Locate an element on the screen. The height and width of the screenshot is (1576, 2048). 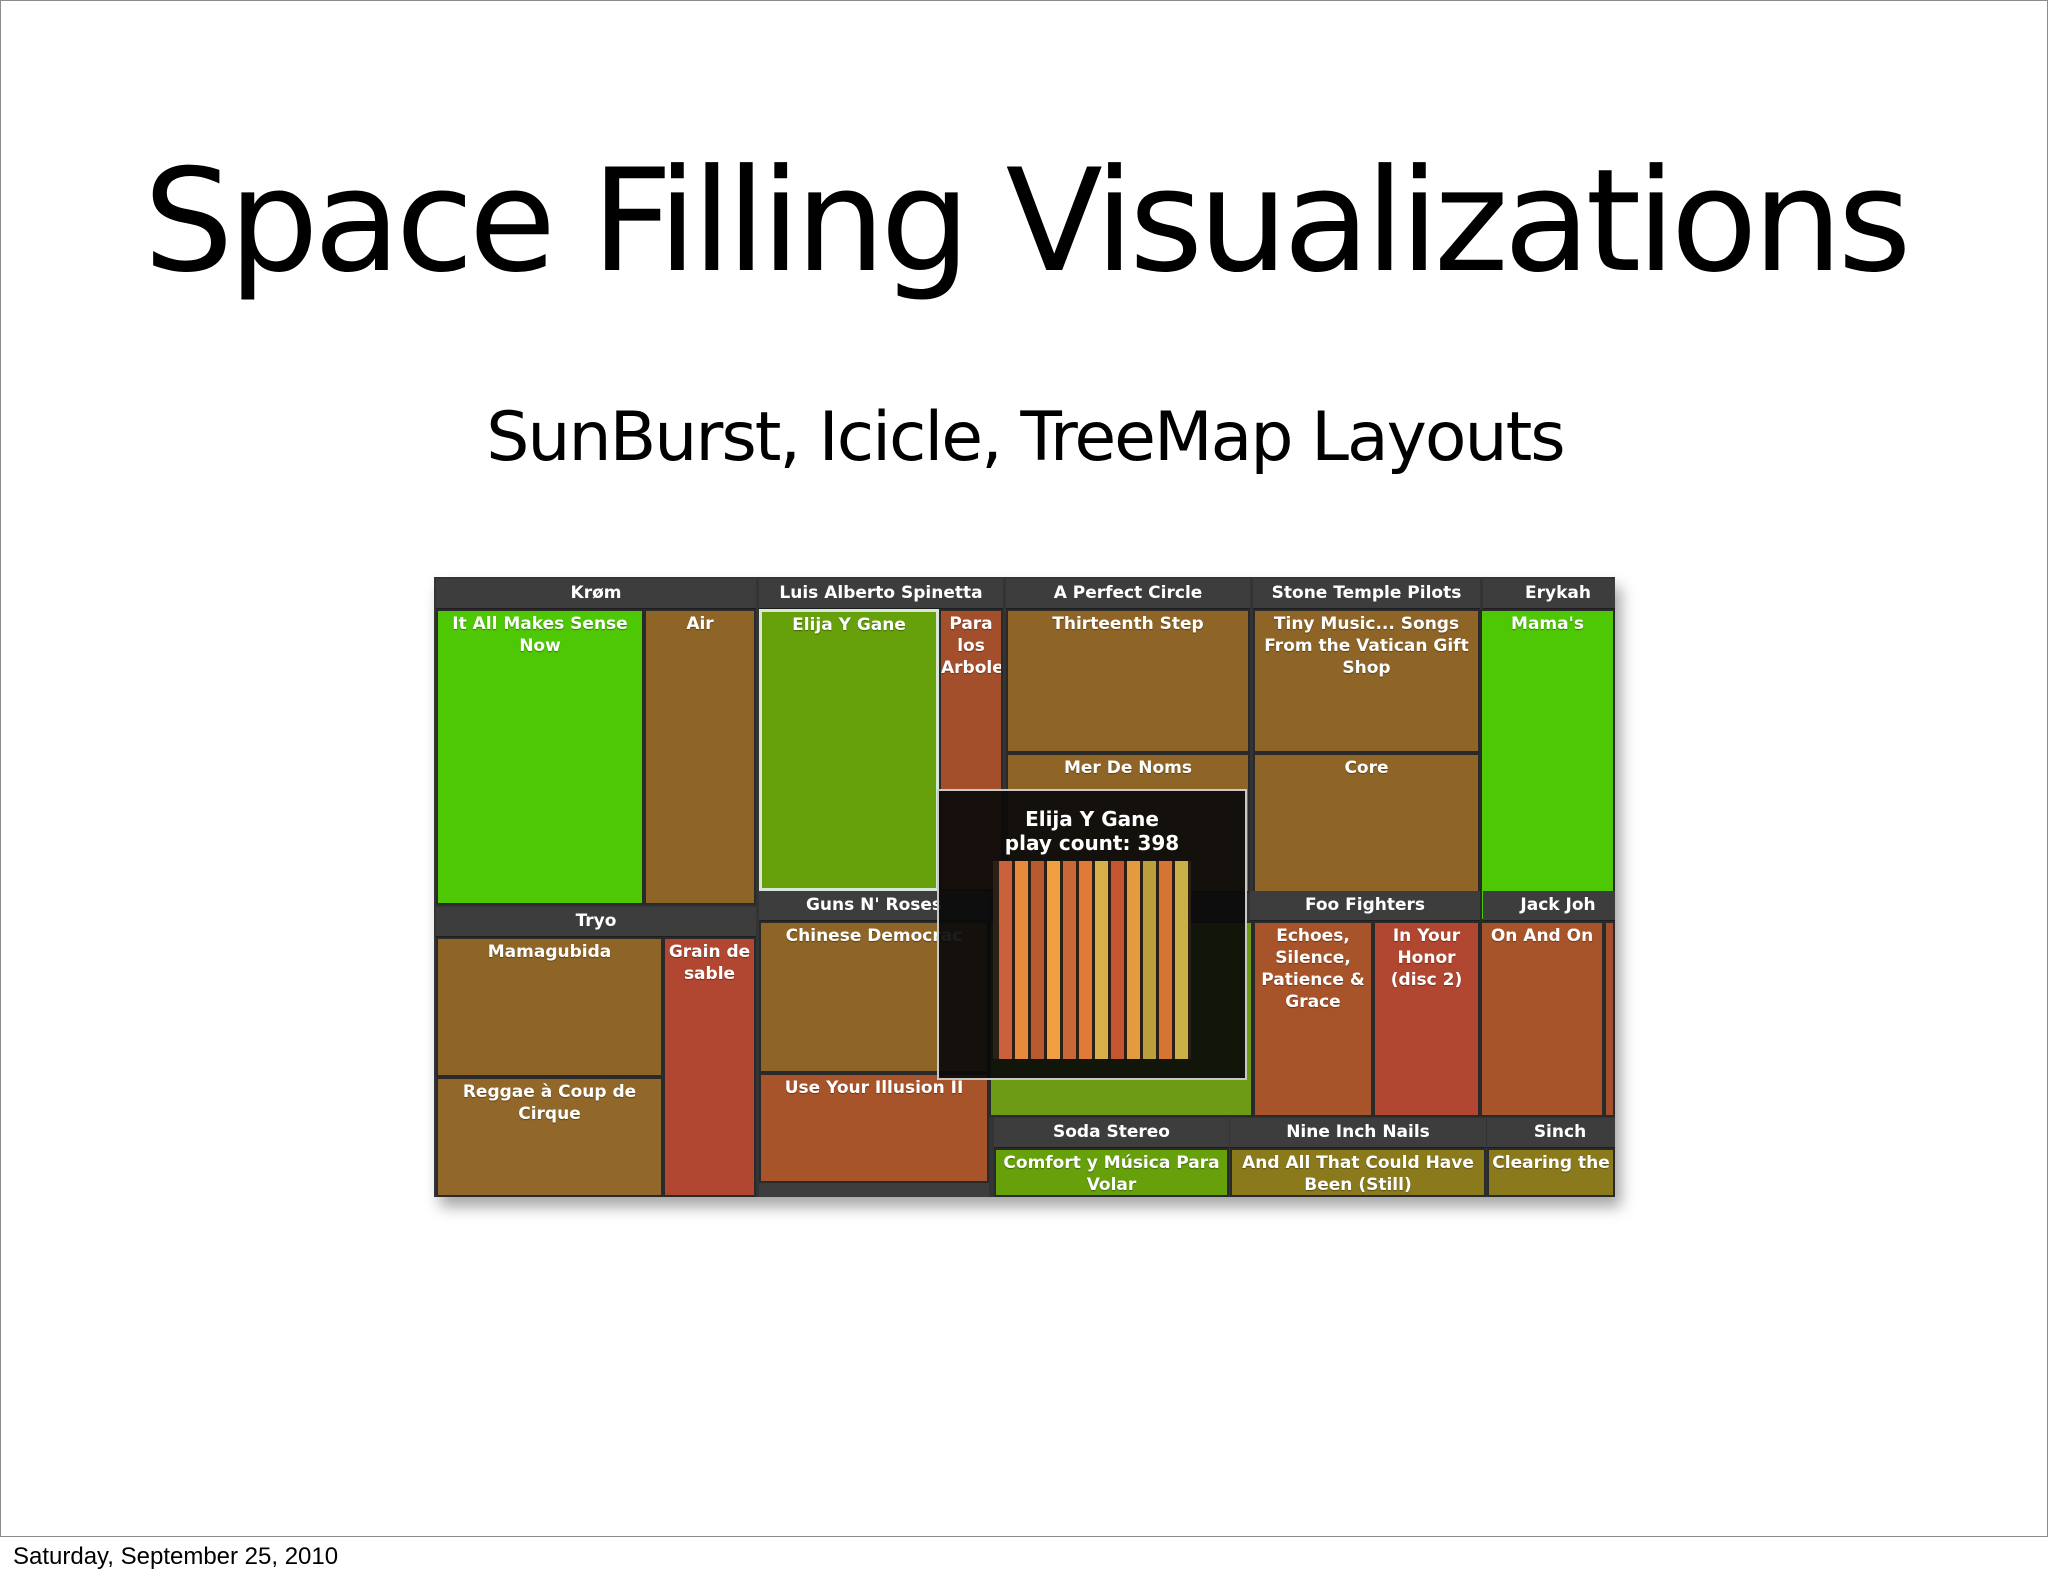
cell-in-your-honor: In Your Honor (disc 2) is located at coordinates (1426, 1019).